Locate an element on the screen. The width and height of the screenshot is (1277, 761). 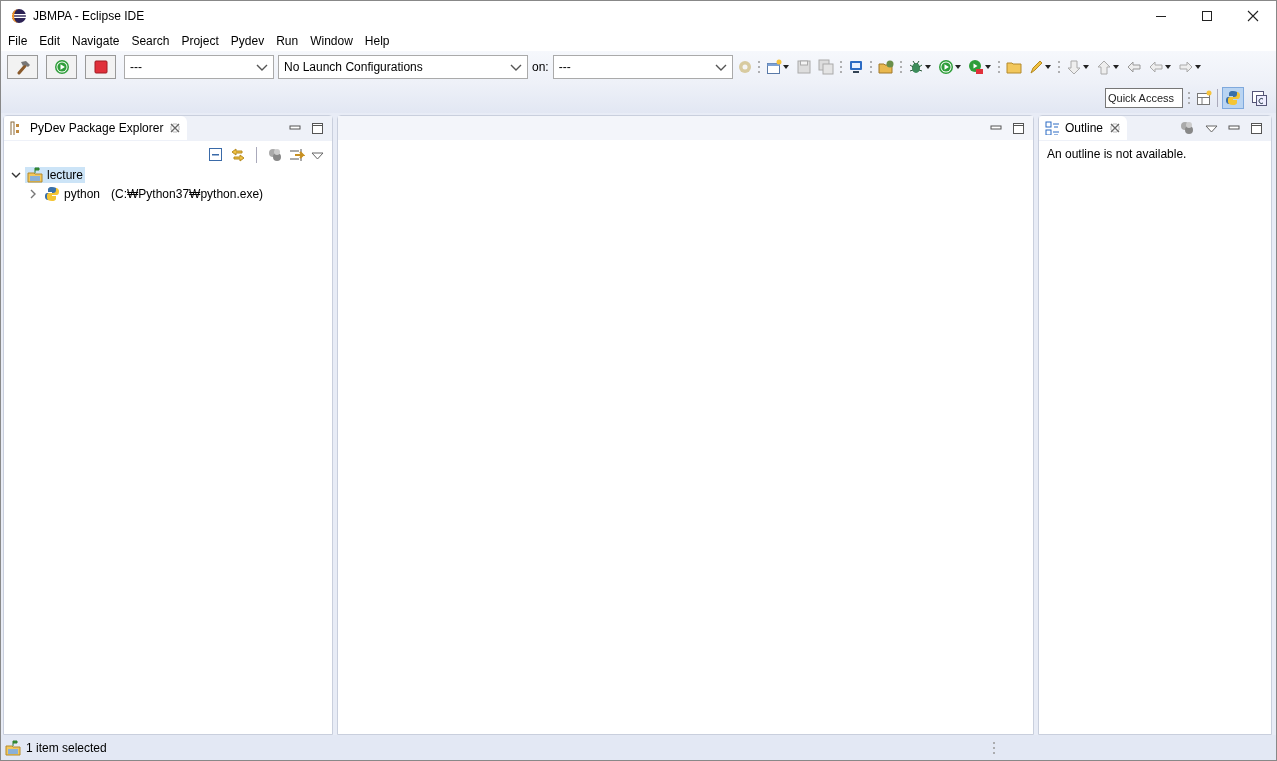
launch-target-dropdown: --- is located at coordinates (642, 67).